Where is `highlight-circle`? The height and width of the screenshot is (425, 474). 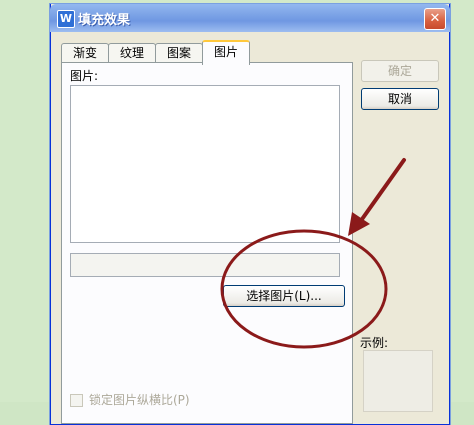 highlight-circle is located at coordinates (304, 289).